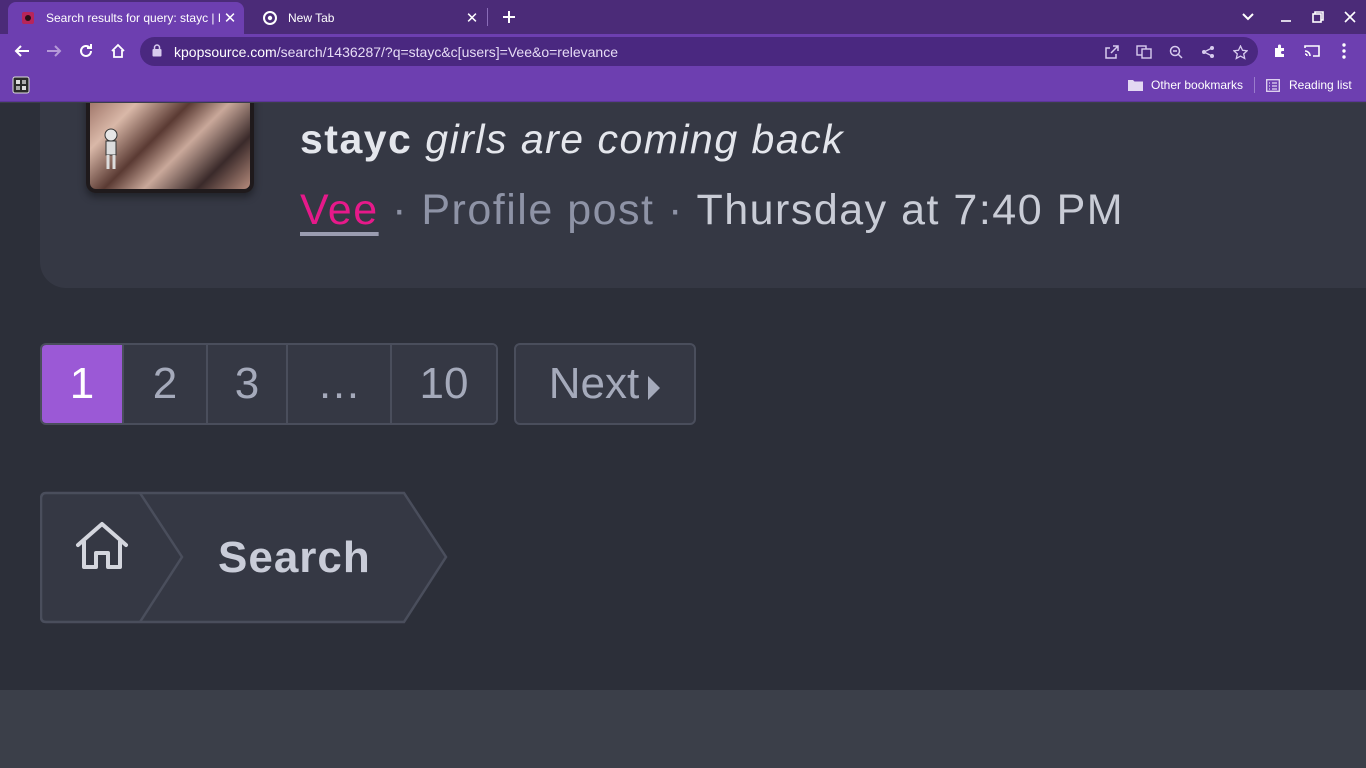  I want to click on folder-icon, so click(1135, 85).